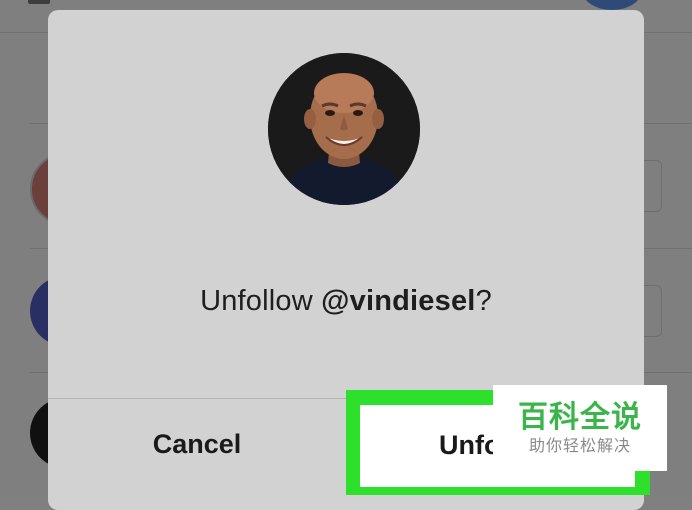 The height and width of the screenshot is (510, 692). I want to click on prompt-suffix: ?, so click(483, 301).